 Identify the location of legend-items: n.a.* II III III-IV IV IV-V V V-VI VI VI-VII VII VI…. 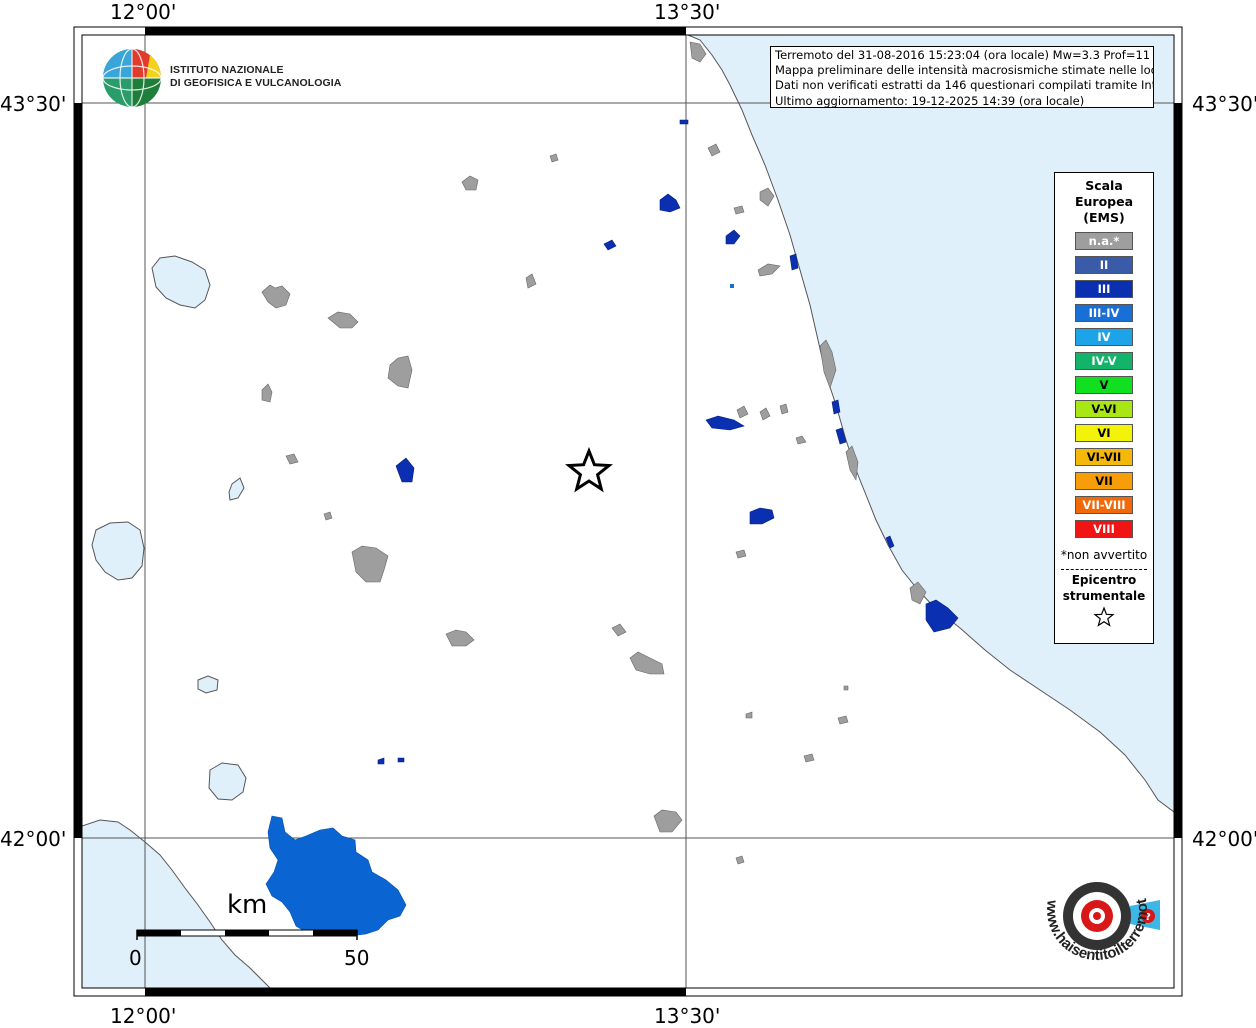
(1104, 385).